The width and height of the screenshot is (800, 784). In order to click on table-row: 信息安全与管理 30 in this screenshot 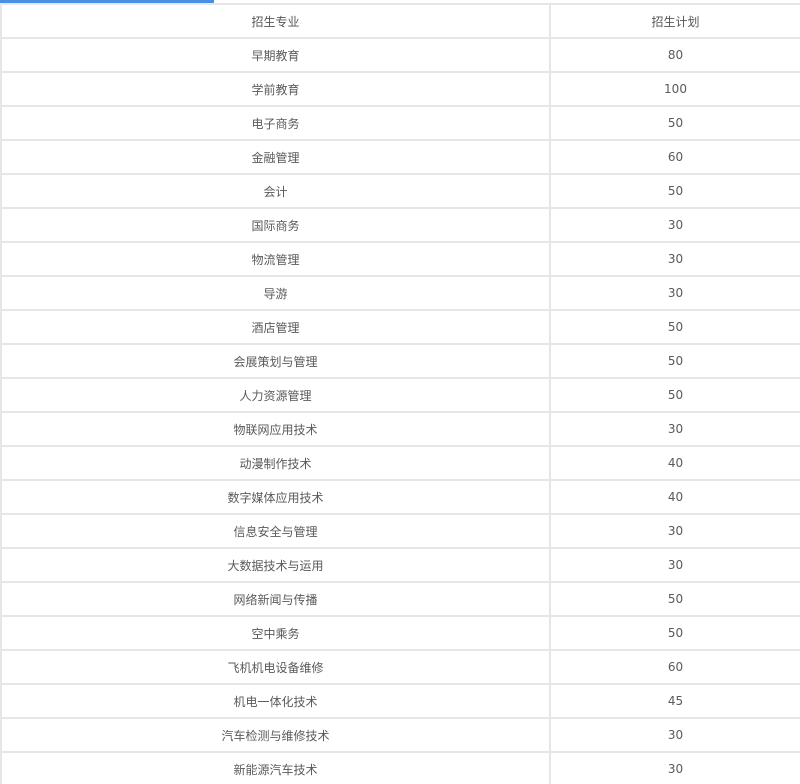, I will do `click(400, 531)`.